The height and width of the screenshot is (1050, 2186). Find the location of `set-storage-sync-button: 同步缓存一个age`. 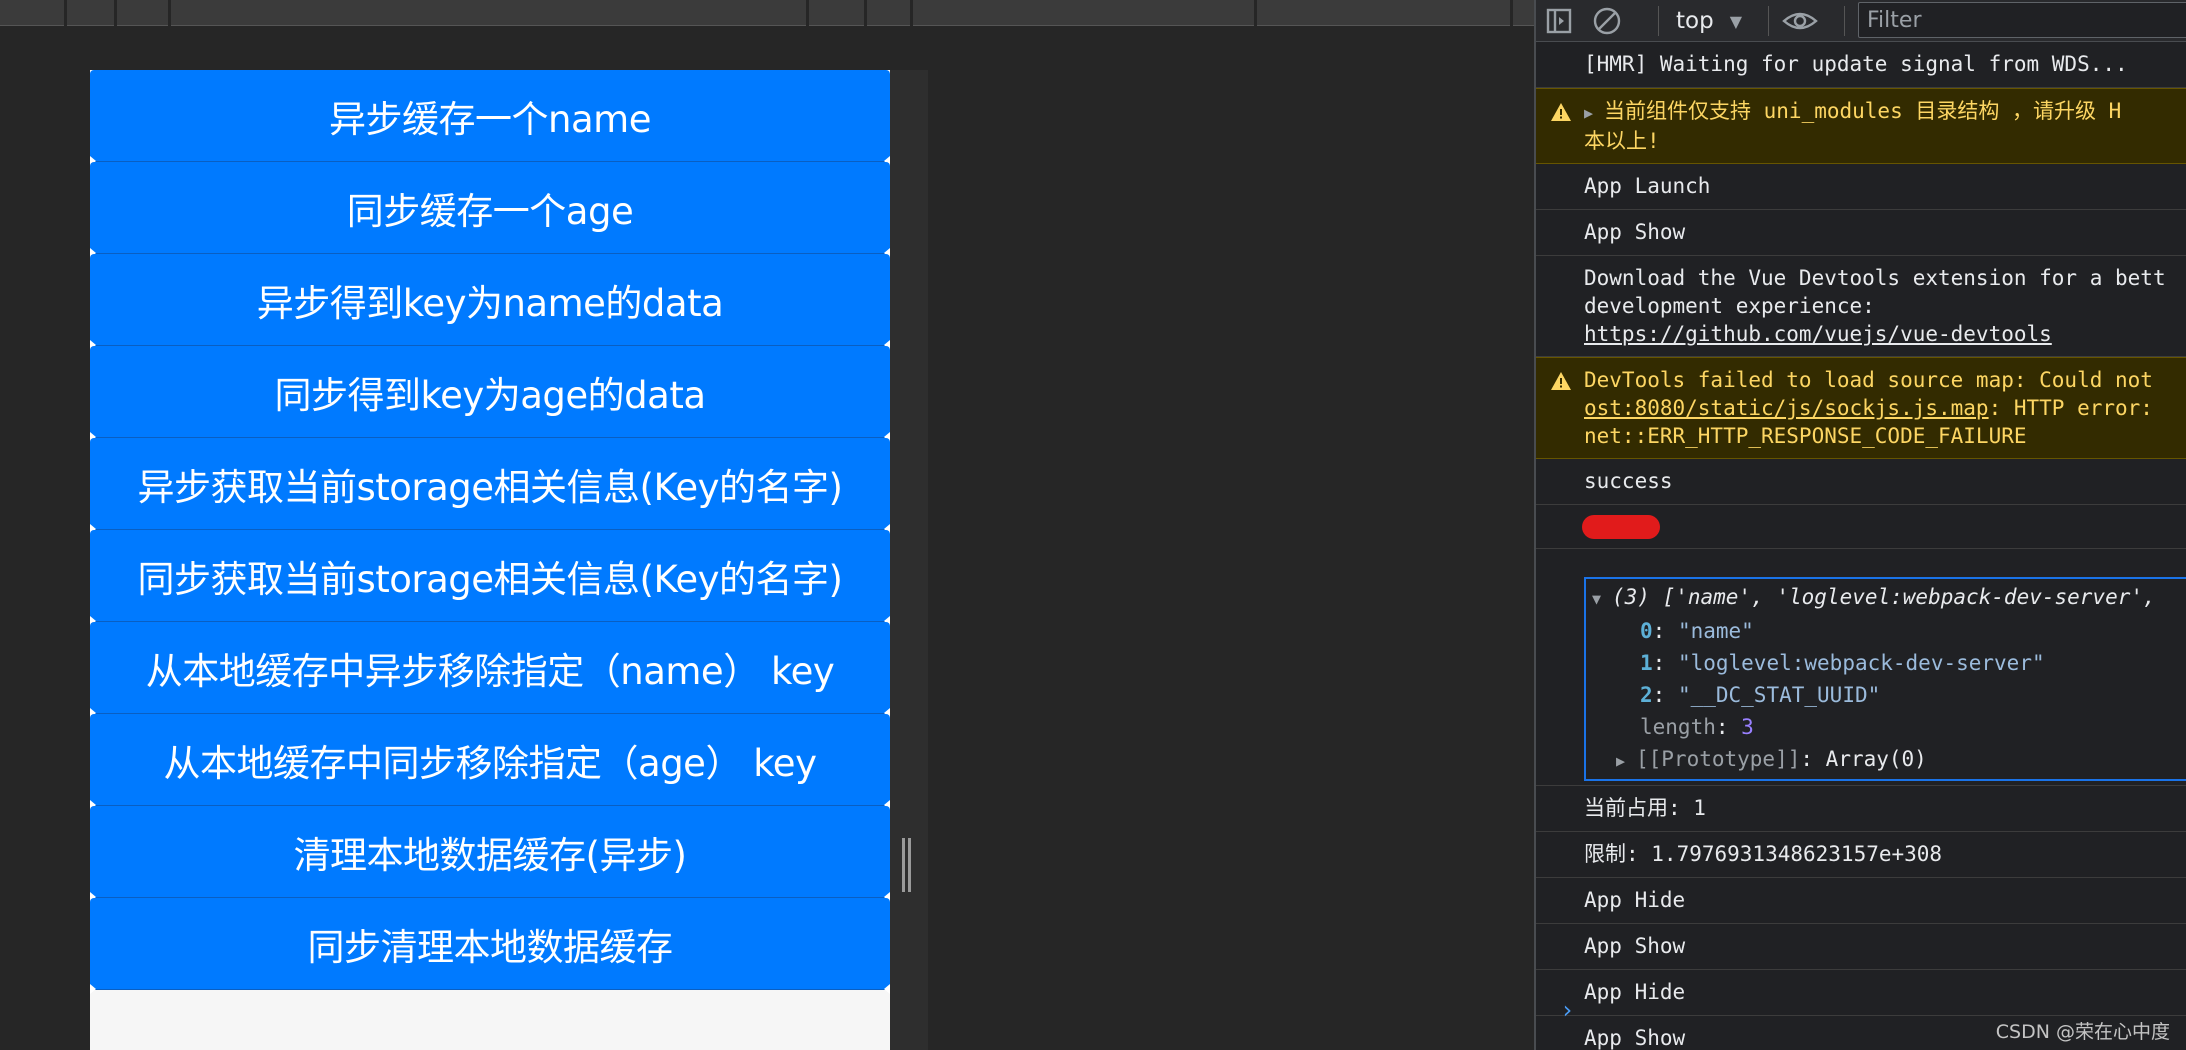

set-storage-sync-button: 同步缓存一个age is located at coordinates (490, 210).